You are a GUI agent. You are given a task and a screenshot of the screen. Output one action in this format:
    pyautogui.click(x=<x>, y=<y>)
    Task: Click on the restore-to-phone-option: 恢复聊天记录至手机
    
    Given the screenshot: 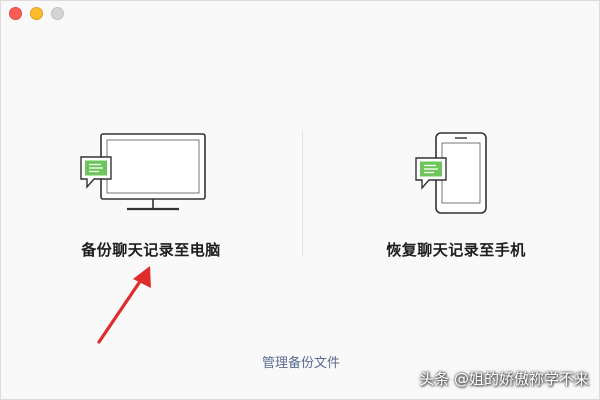 What is the action you would take?
    pyautogui.click(x=456, y=196)
    